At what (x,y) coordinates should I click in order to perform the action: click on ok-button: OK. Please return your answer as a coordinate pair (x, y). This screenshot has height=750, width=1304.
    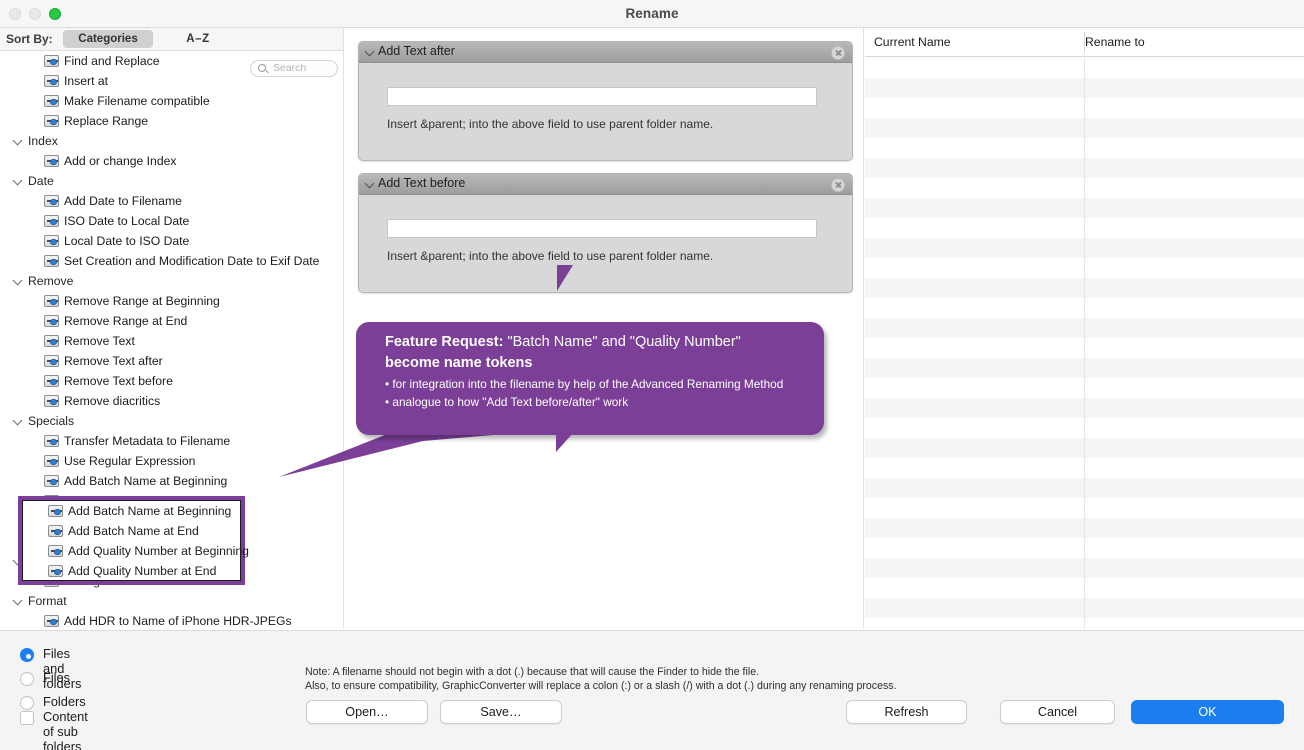
    Looking at the image, I should click on (1207, 712).